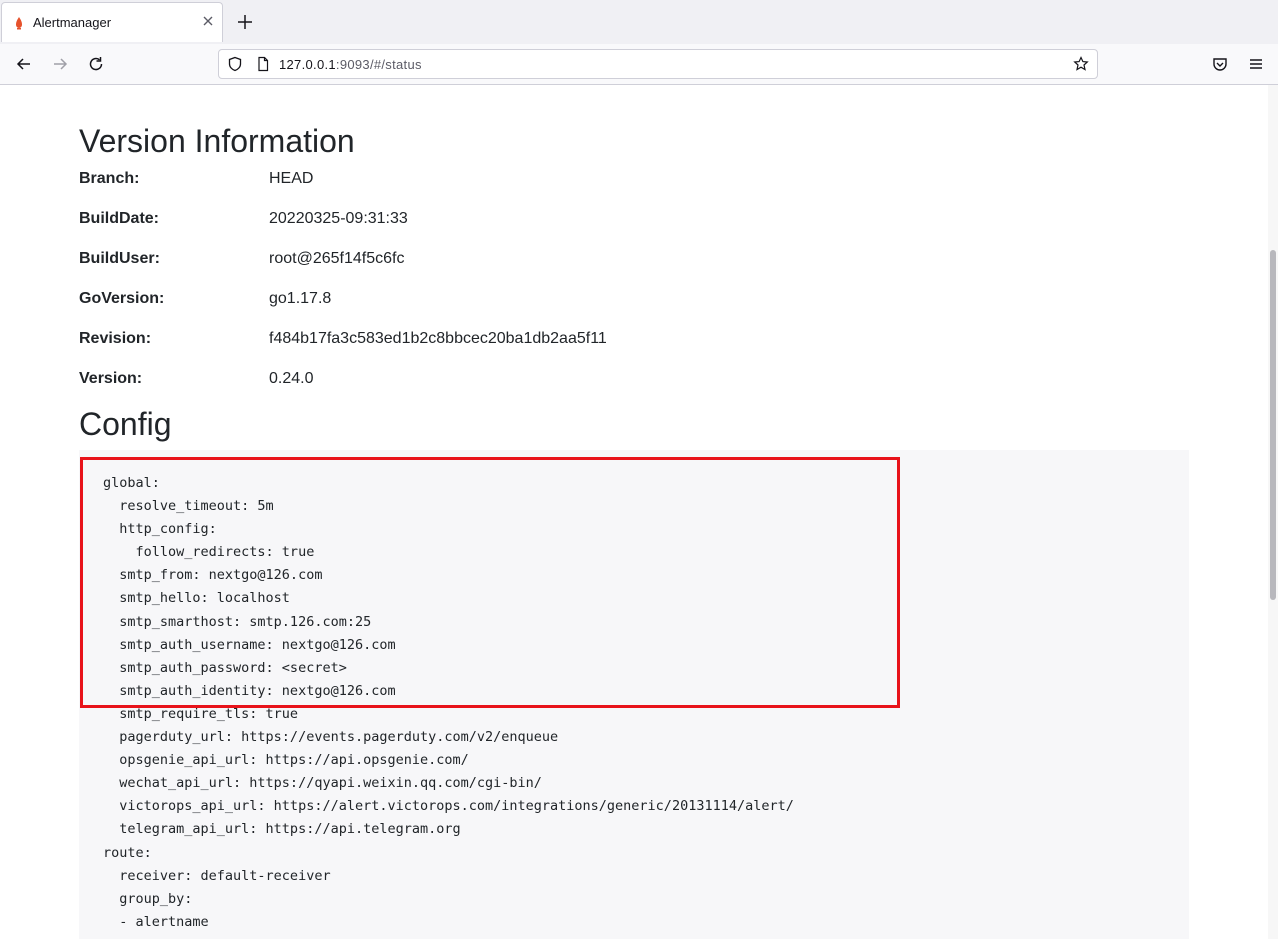  Describe the element at coordinates (1081, 64) in the screenshot. I see `bookmark-star-icon` at that location.